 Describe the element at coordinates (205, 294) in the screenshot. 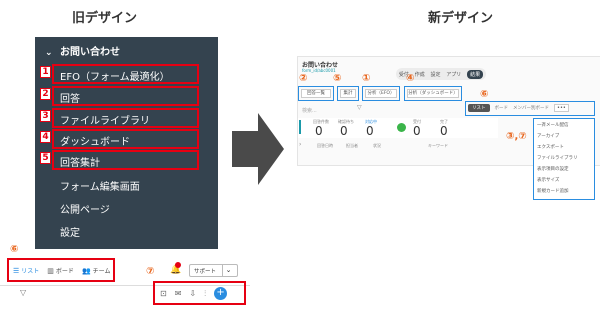

I see `settings-sliders-icon: ⫶` at that location.